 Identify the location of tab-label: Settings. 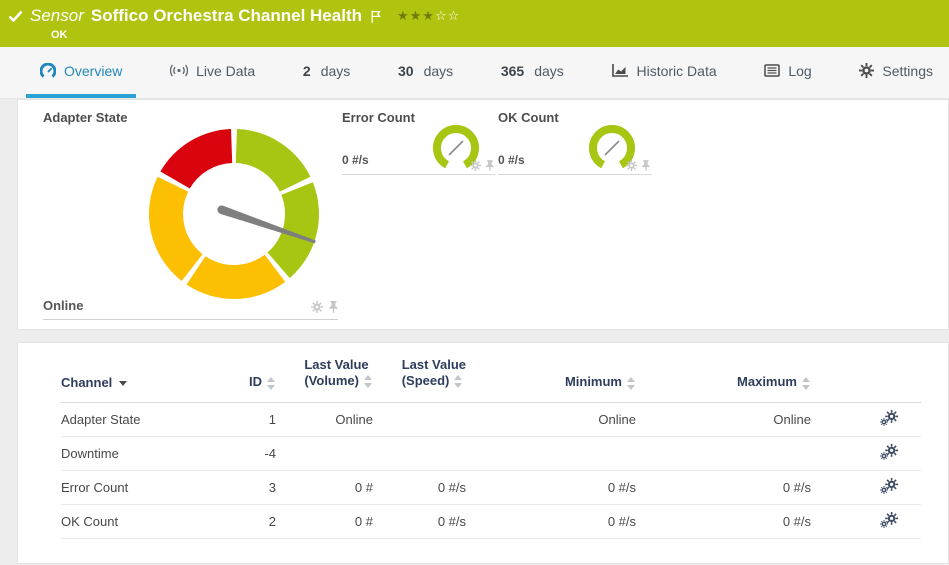
(907, 70).